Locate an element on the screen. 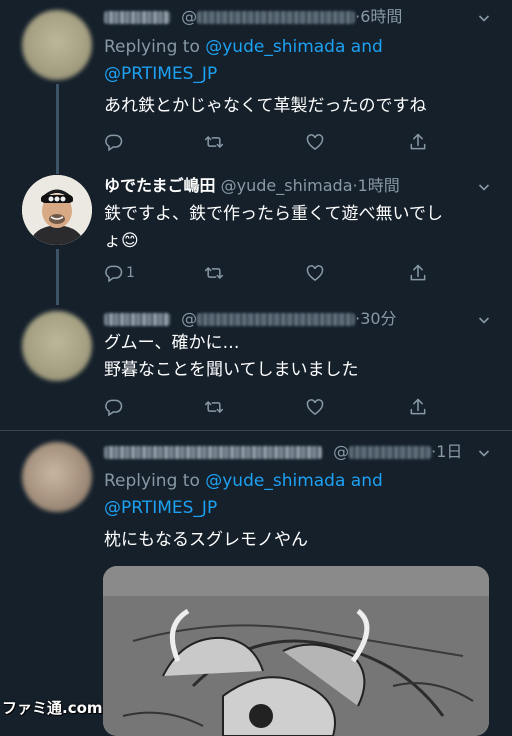 The height and width of the screenshot is (736, 512). tweet-time: 30分 is located at coordinates (378, 318).